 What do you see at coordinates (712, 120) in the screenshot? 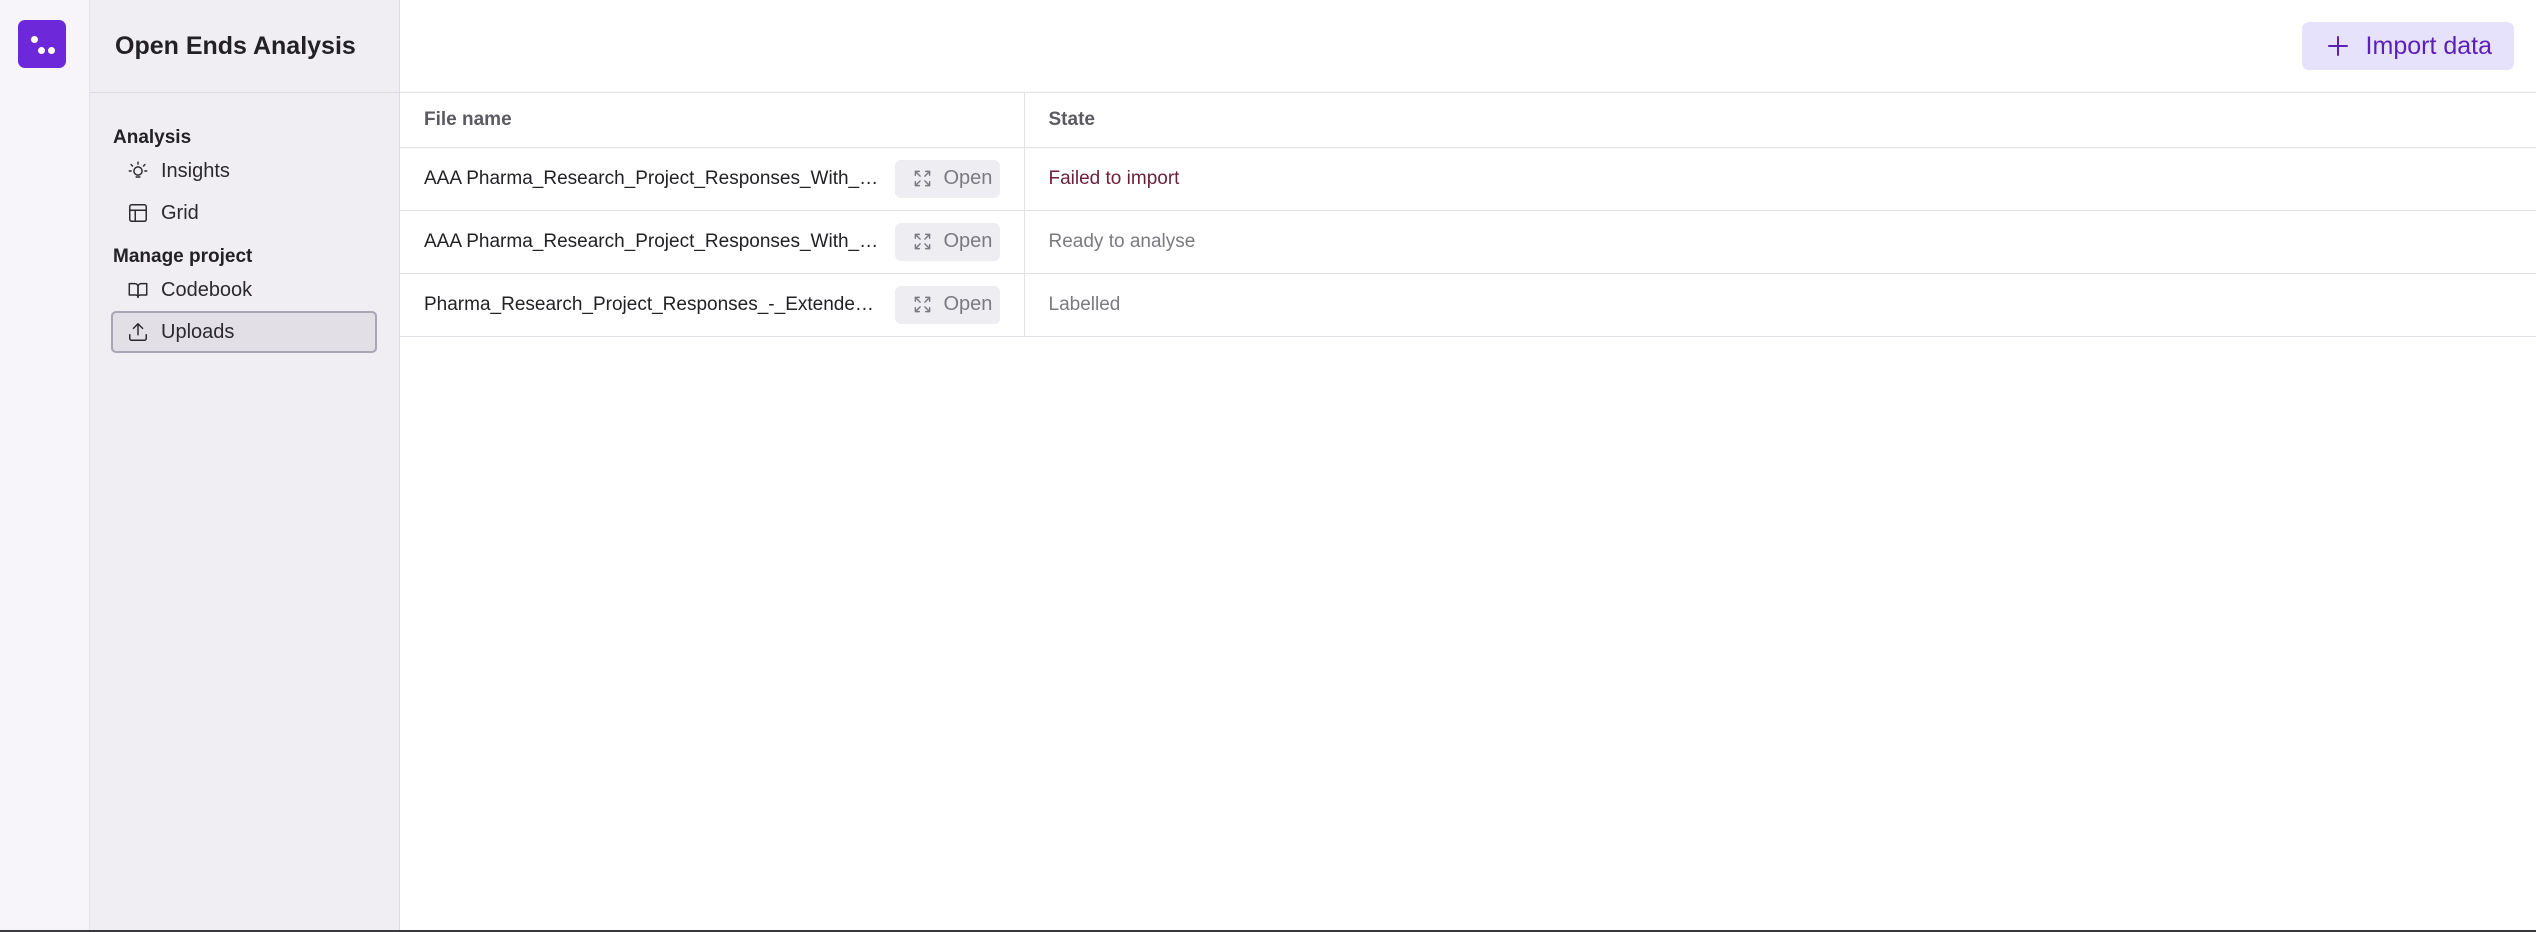
I see `column-header-file-name: File name` at bounding box center [712, 120].